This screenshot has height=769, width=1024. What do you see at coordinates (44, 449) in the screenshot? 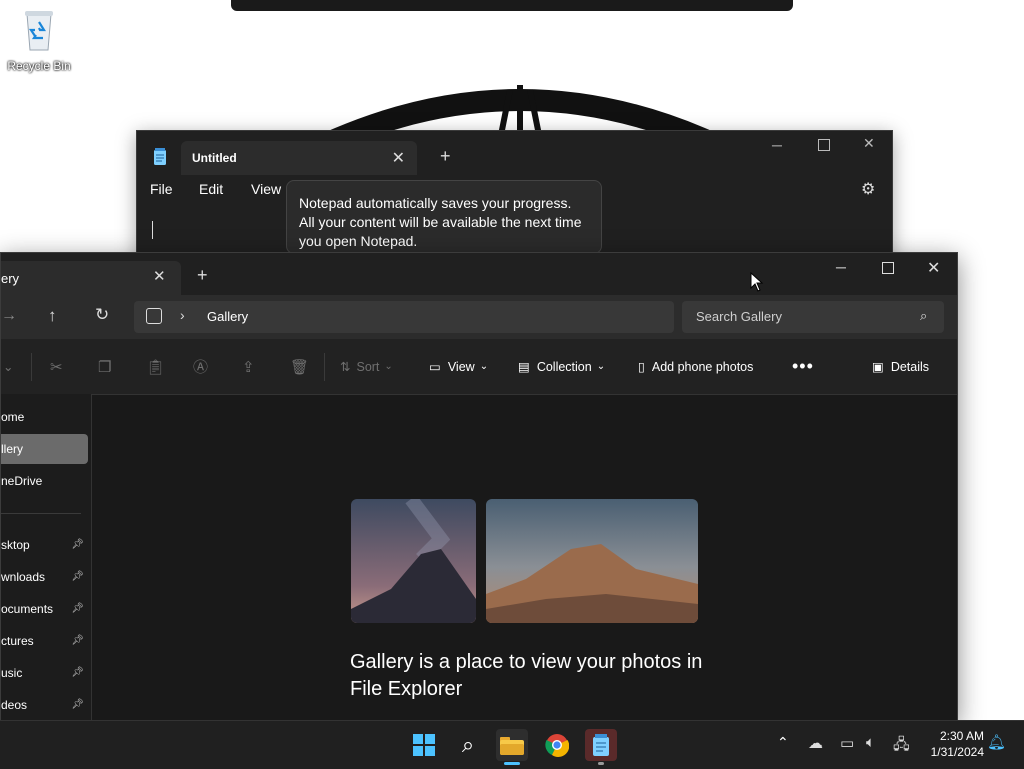
I see `nav-item-gallery: llery` at bounding box center [44, 449].